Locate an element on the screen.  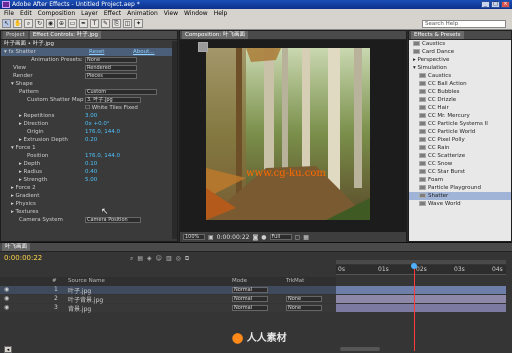
maximize-button: □ is located at coordinates (495, 4).